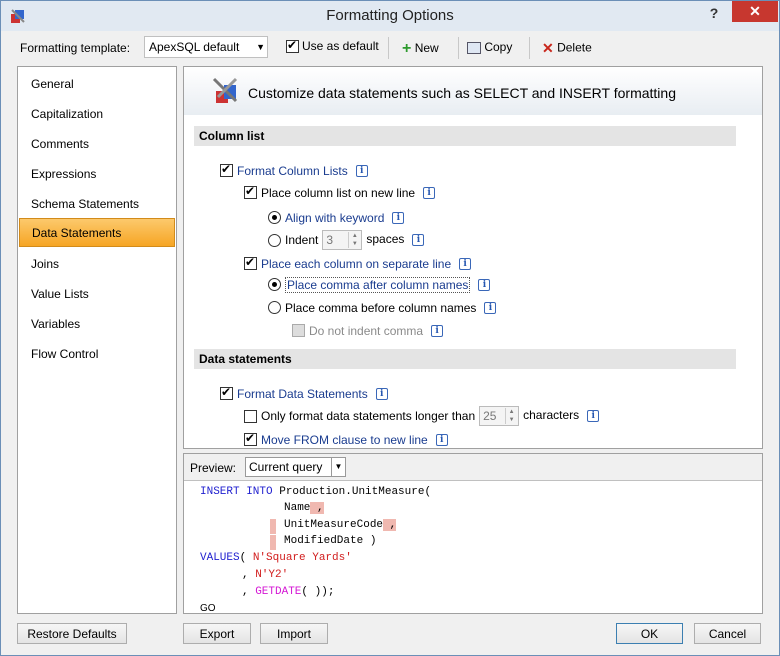  Describe the element at coordinates (342, 240) in the screenshot. I see `indent-spinner: 3 ▲ ▼` at that location.